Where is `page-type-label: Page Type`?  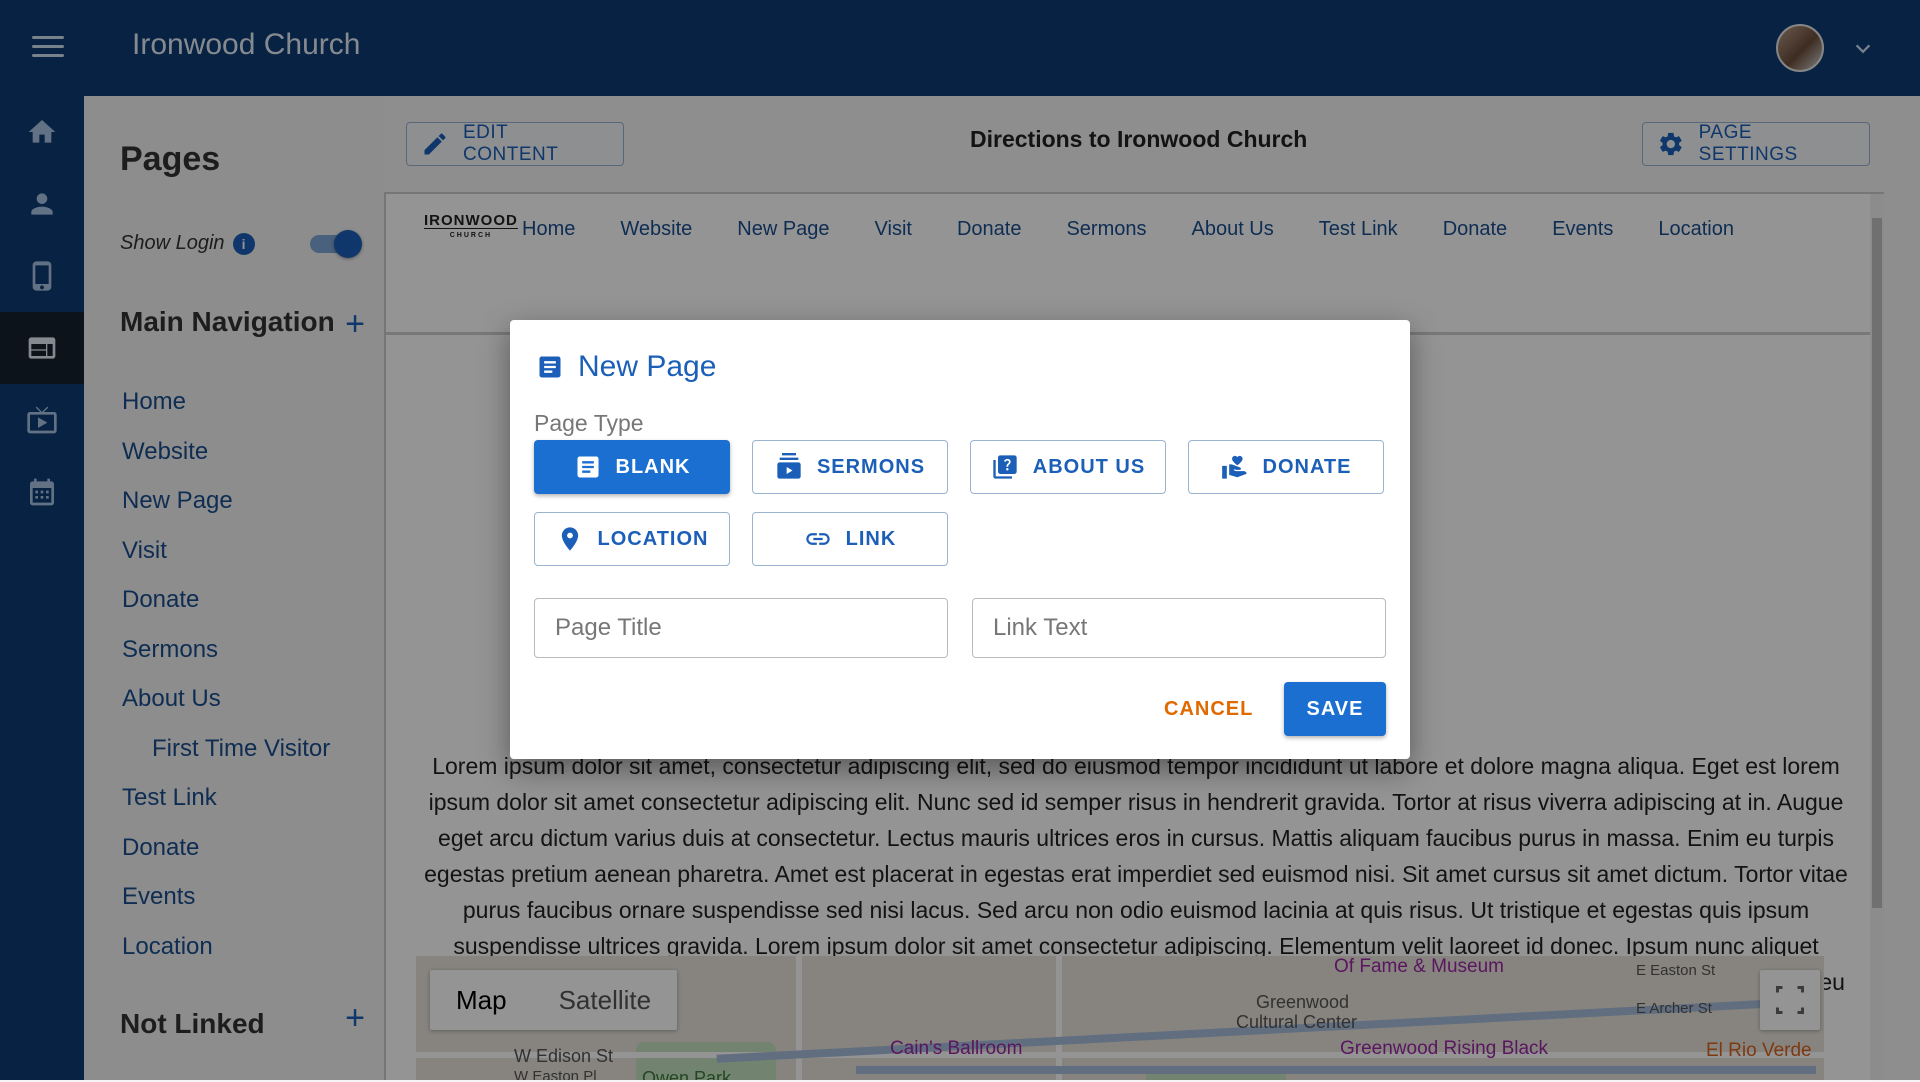
page-type-label: Page Type is located at coordinates (589, 423).